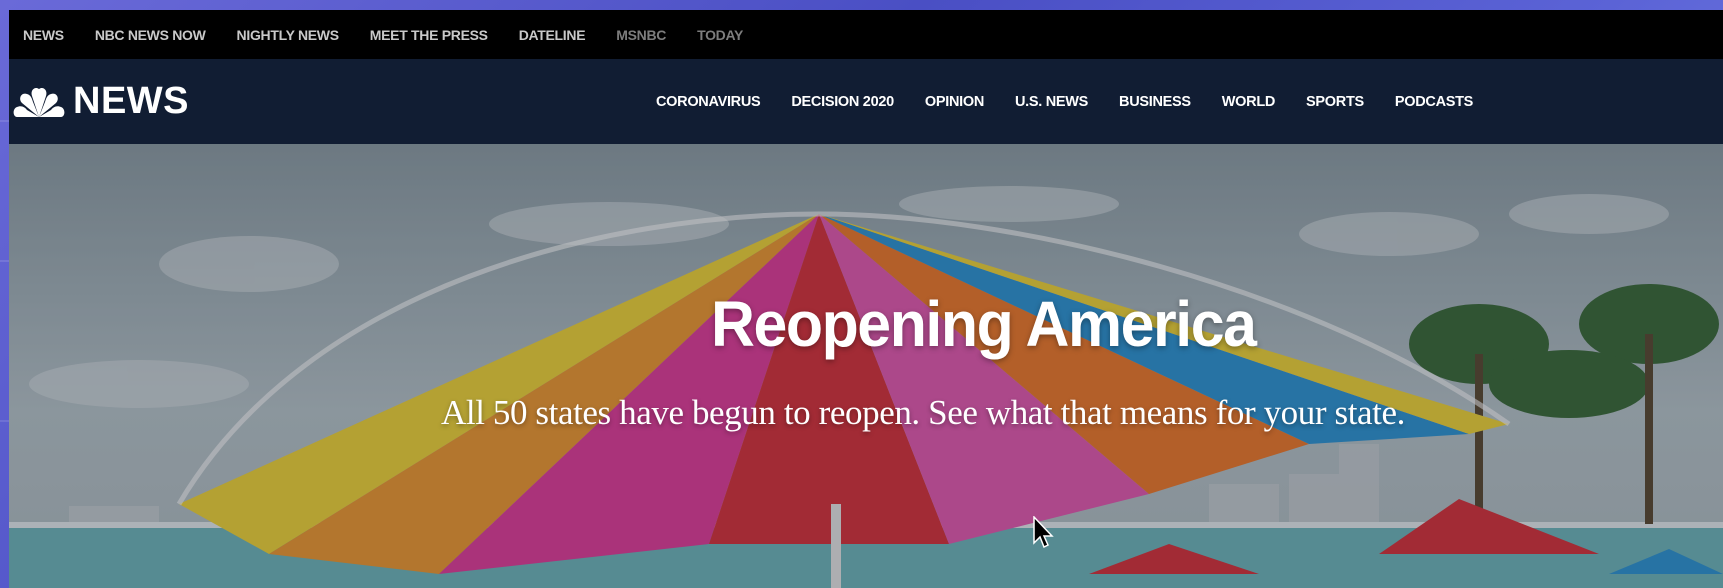  Describe the element at coordinates (1155, 102) in the screenshot. I see `nav-item-business: BUSINESS` at that location.